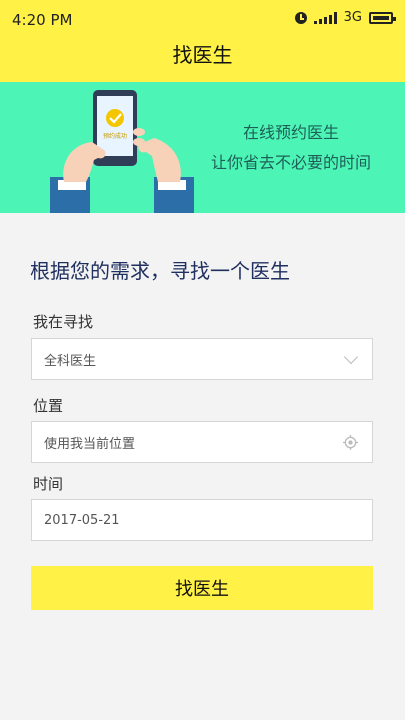  Describe the element at coordinates (42, 20) in the screenshot. I see `status-time: 4:20 PM` at that location.